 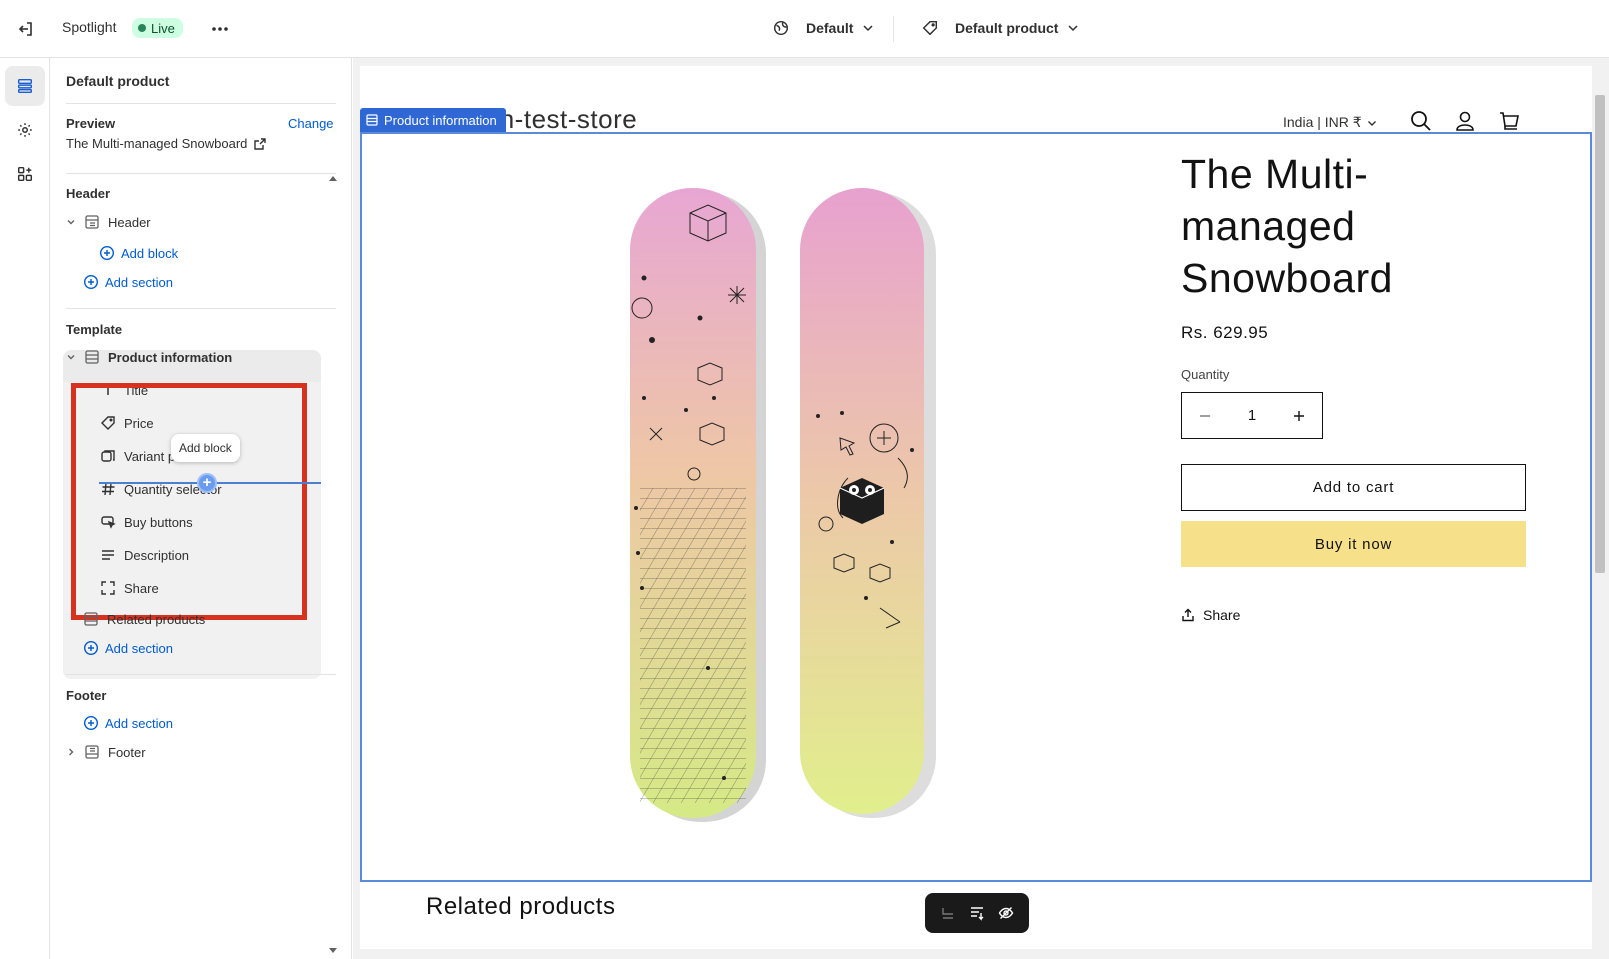 What do you see at coordinates (893, 29) in the screenshot?
I see `topbar-divider` at bounding box center [893, 29].